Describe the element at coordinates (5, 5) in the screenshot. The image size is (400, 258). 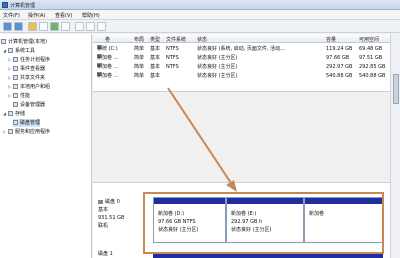
I see `computer-management-icon` at that location.